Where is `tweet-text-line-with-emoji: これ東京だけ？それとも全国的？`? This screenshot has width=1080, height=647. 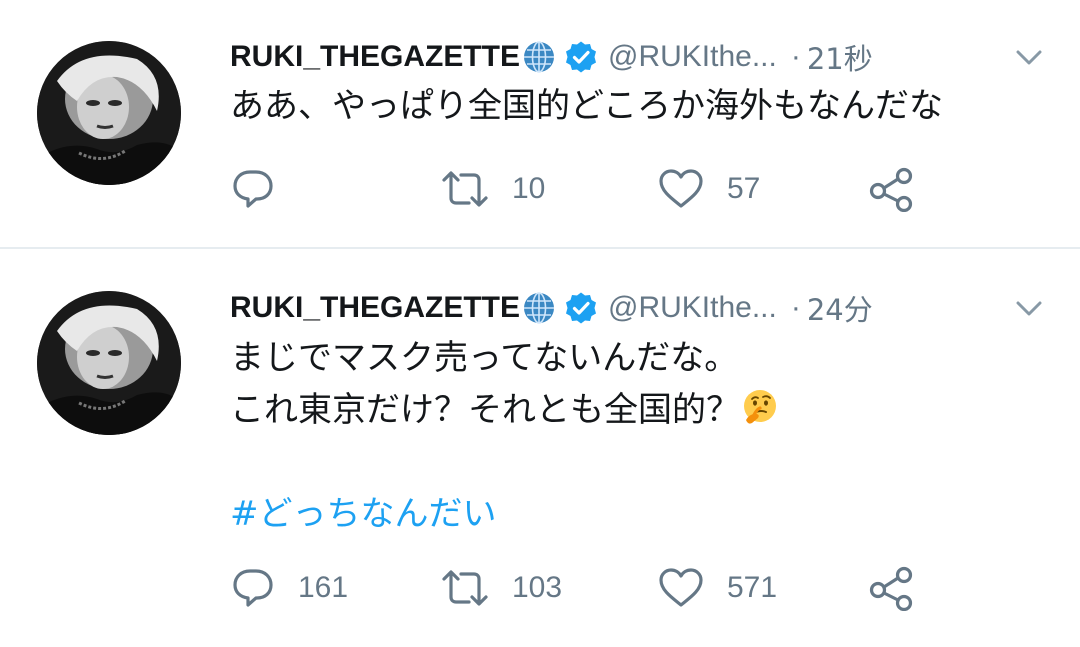
tweet-text-line-with-emoji: これ東京だけ？それとも全国的？ is located at coordinates (505, 410).